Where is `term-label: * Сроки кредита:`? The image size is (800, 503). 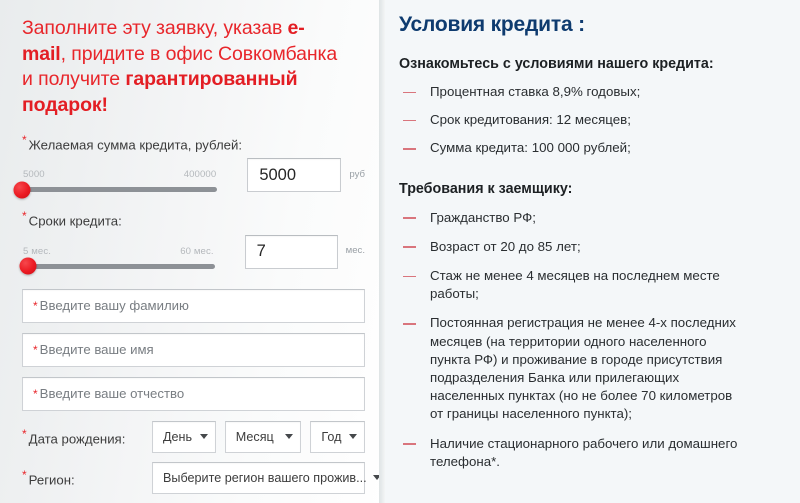
term-label: * Сроки кредита: is located at coordinates (193, 219).